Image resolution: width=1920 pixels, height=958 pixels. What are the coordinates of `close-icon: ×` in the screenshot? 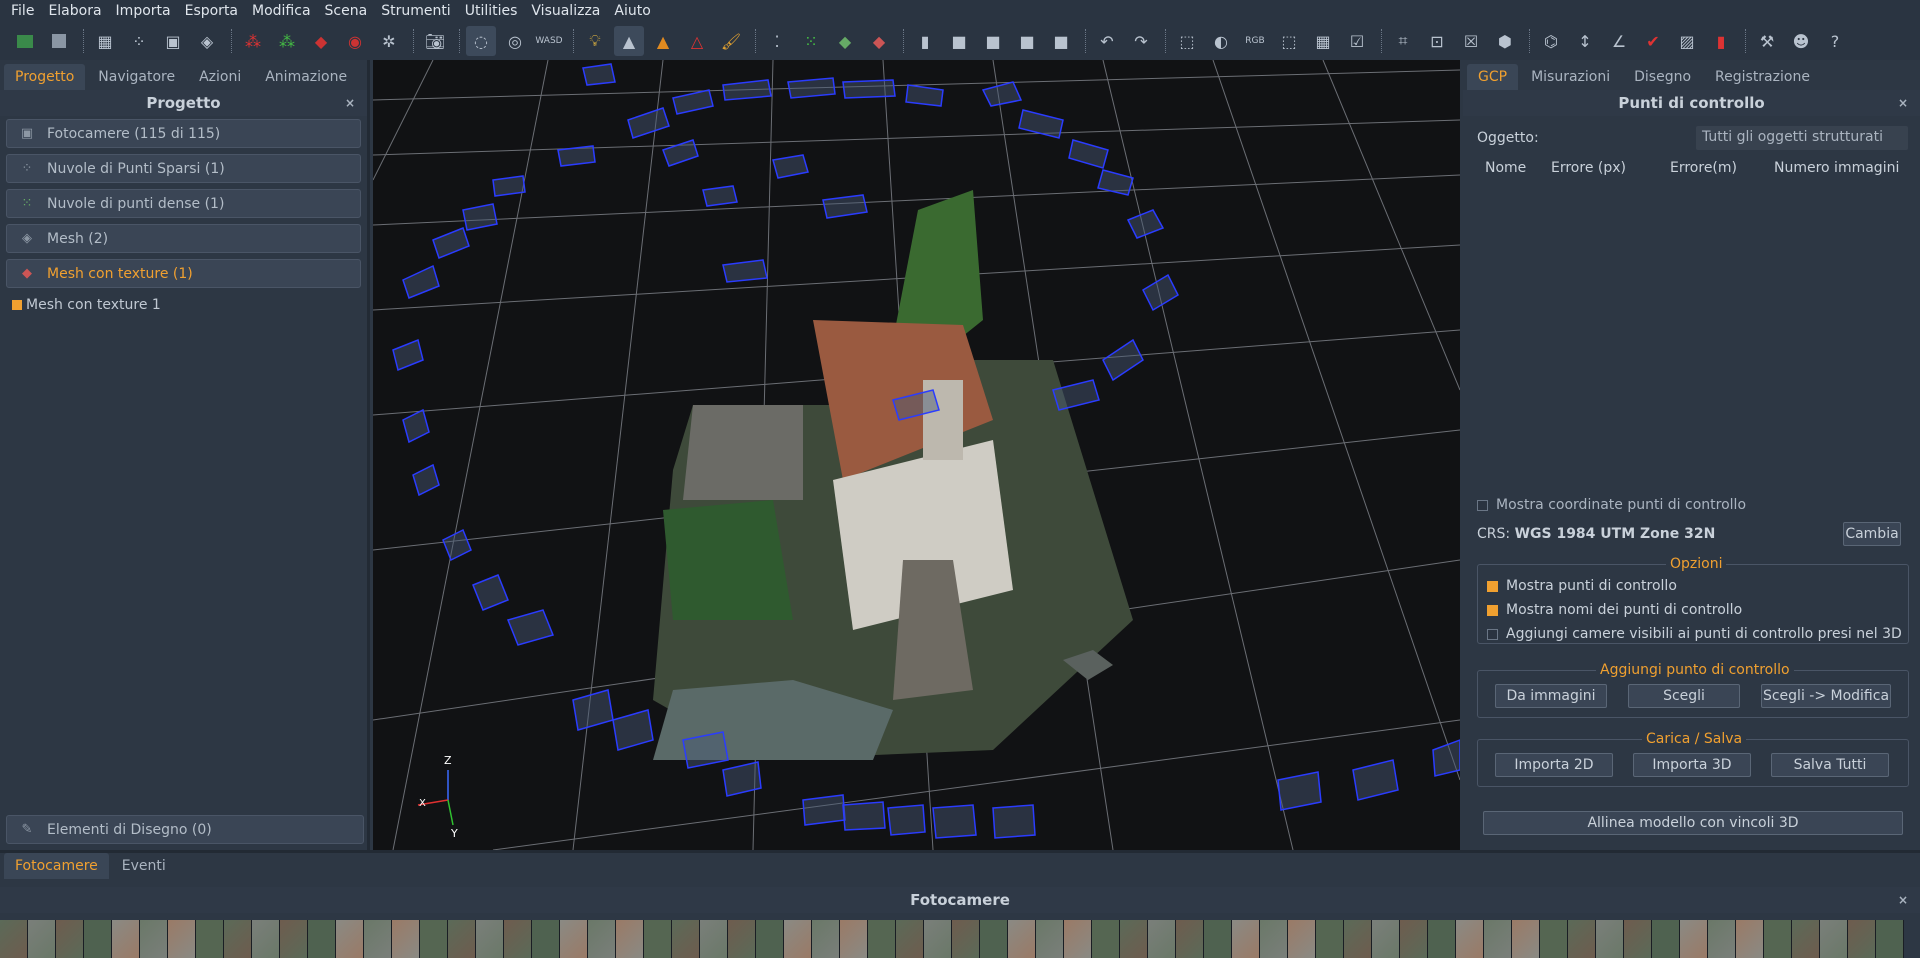 It's located at (1903, 900).